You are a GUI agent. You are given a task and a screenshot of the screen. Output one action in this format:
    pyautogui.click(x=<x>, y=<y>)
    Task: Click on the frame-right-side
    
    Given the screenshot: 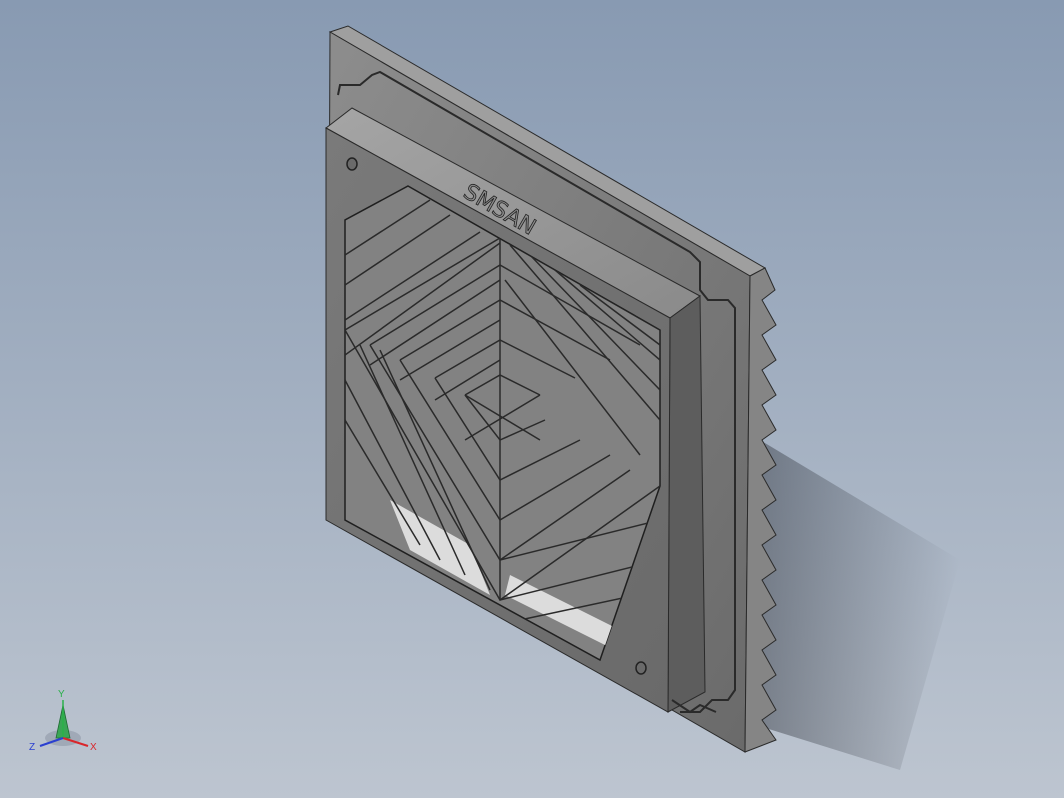 What is the action you would take?
    pyautogui.click(x=686, y=504)
    